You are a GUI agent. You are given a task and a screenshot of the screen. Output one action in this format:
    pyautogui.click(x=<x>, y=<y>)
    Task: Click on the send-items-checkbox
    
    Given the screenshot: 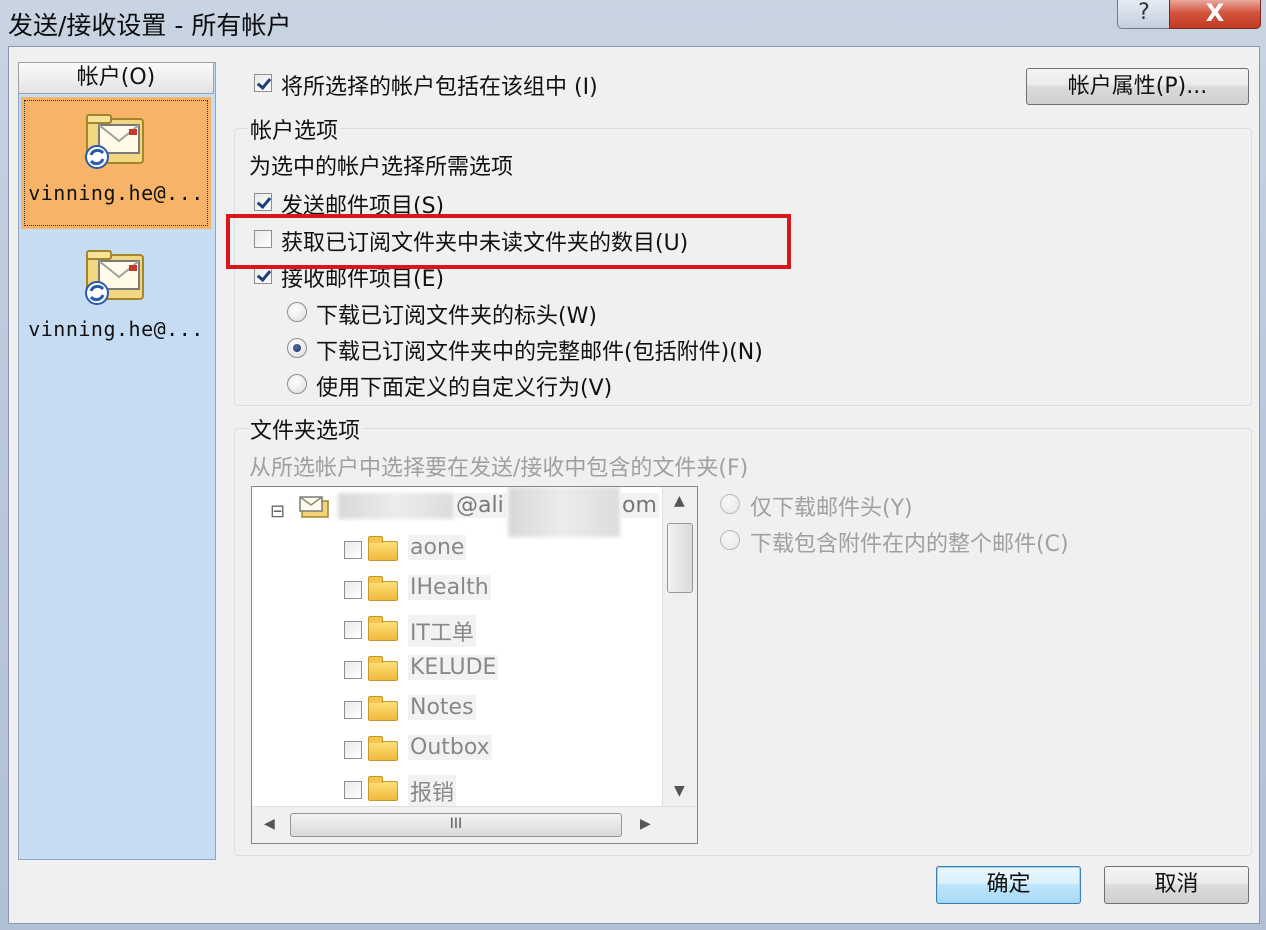 What is the action you would take?
    pyautogui.click(x=263, y=202)
    